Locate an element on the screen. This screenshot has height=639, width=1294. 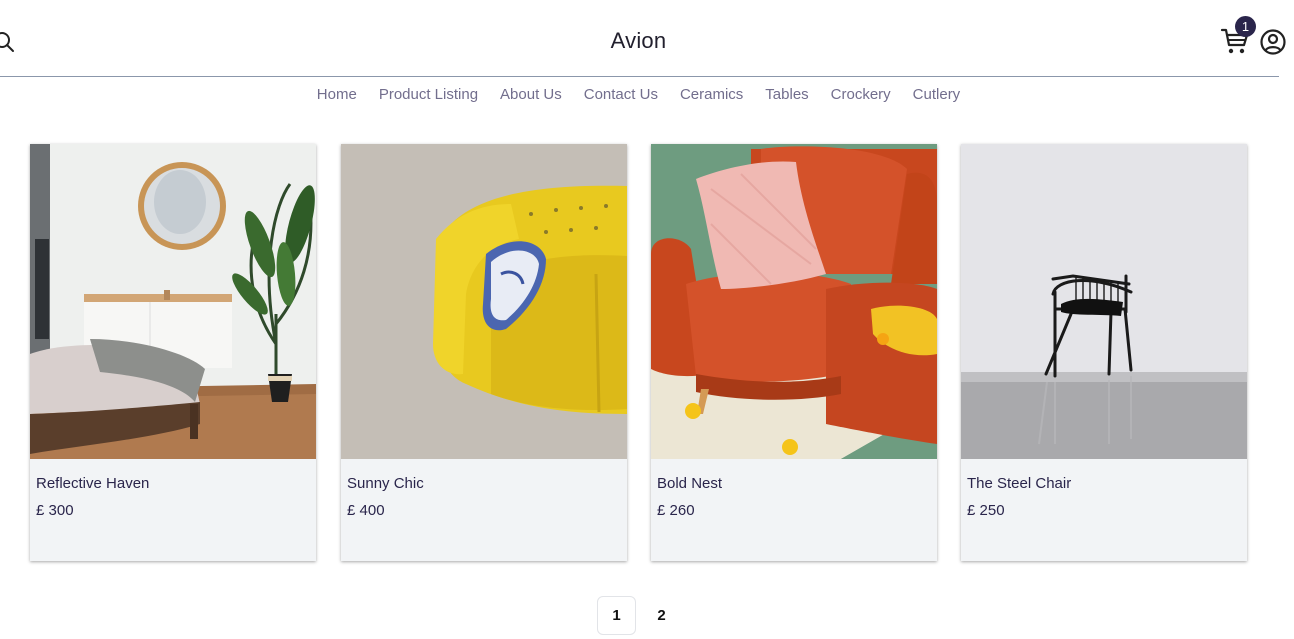
cart-count-badge: 1 is located at coordinates (1245, 26).